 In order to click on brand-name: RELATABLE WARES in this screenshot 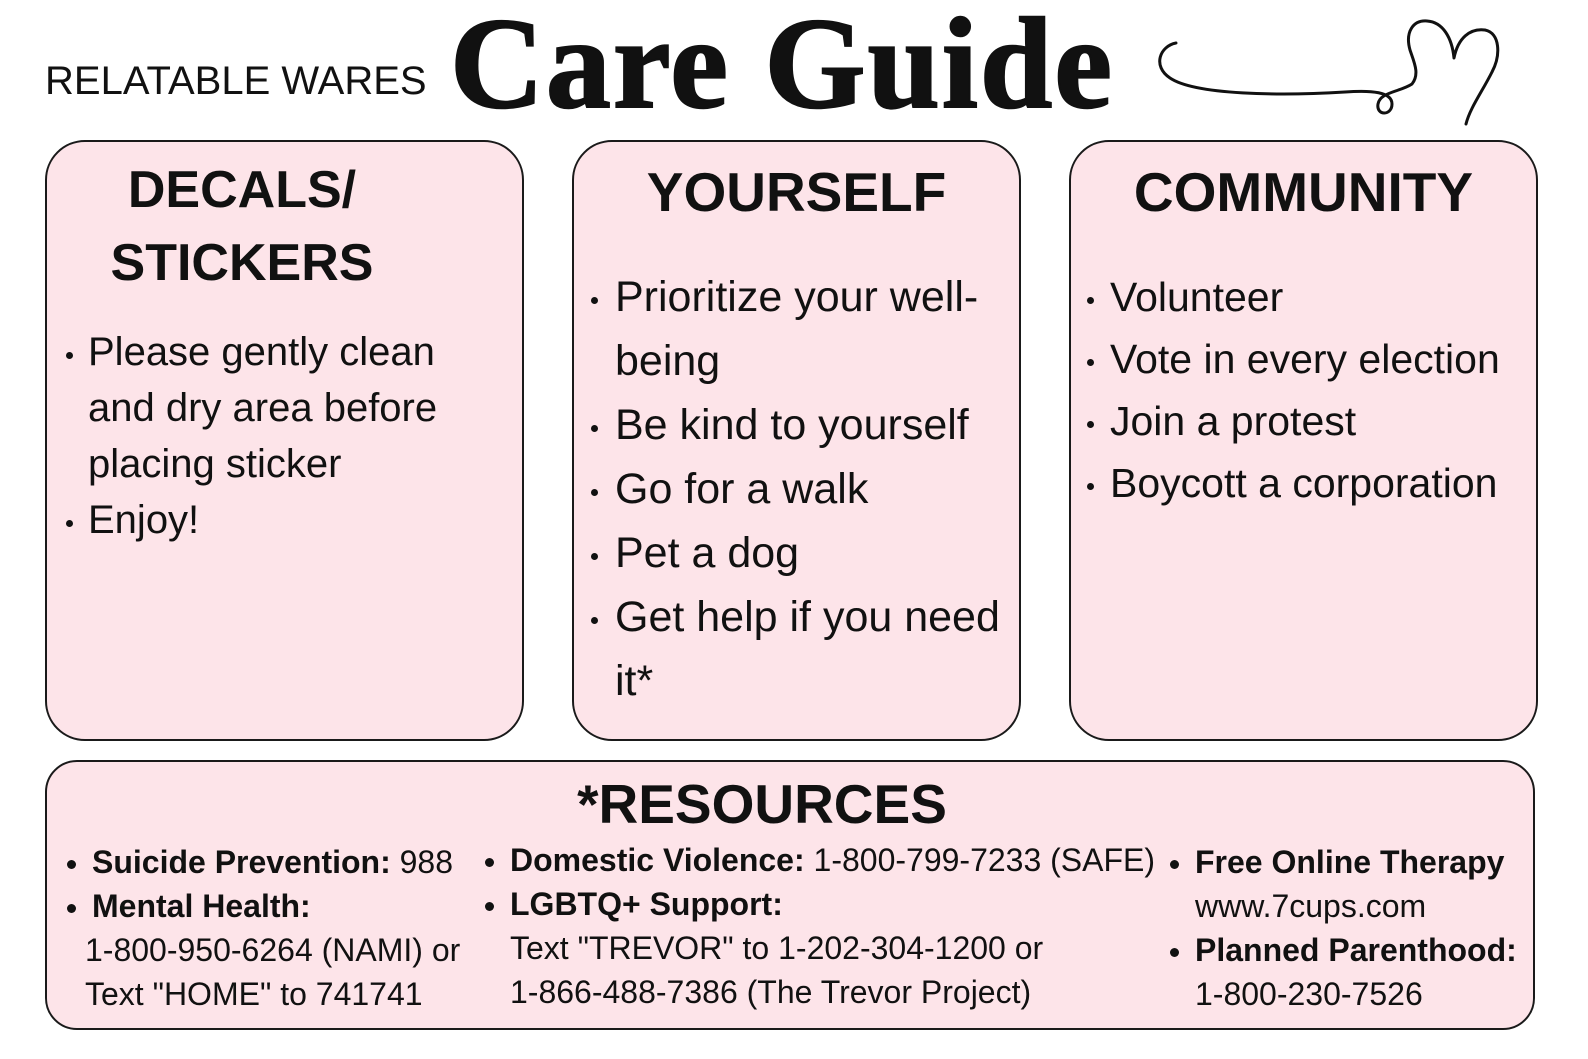, I will do `click(236, 81)`.